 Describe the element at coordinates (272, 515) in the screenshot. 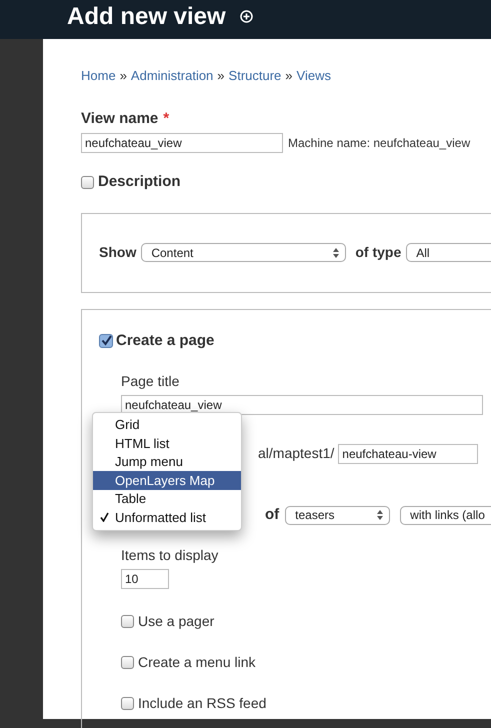

I see `field-label: of` at that location.